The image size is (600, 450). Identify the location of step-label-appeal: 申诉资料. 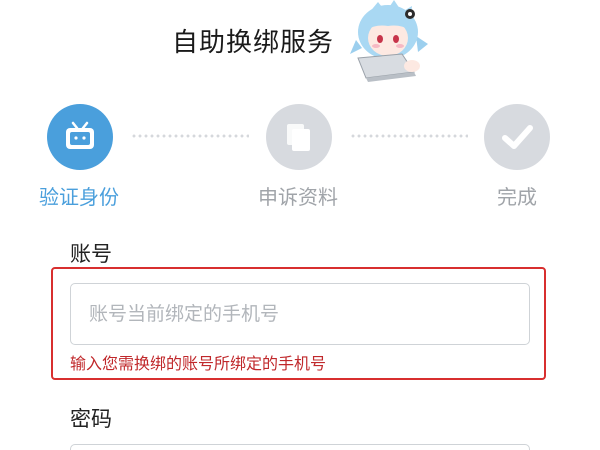
(298, 197).